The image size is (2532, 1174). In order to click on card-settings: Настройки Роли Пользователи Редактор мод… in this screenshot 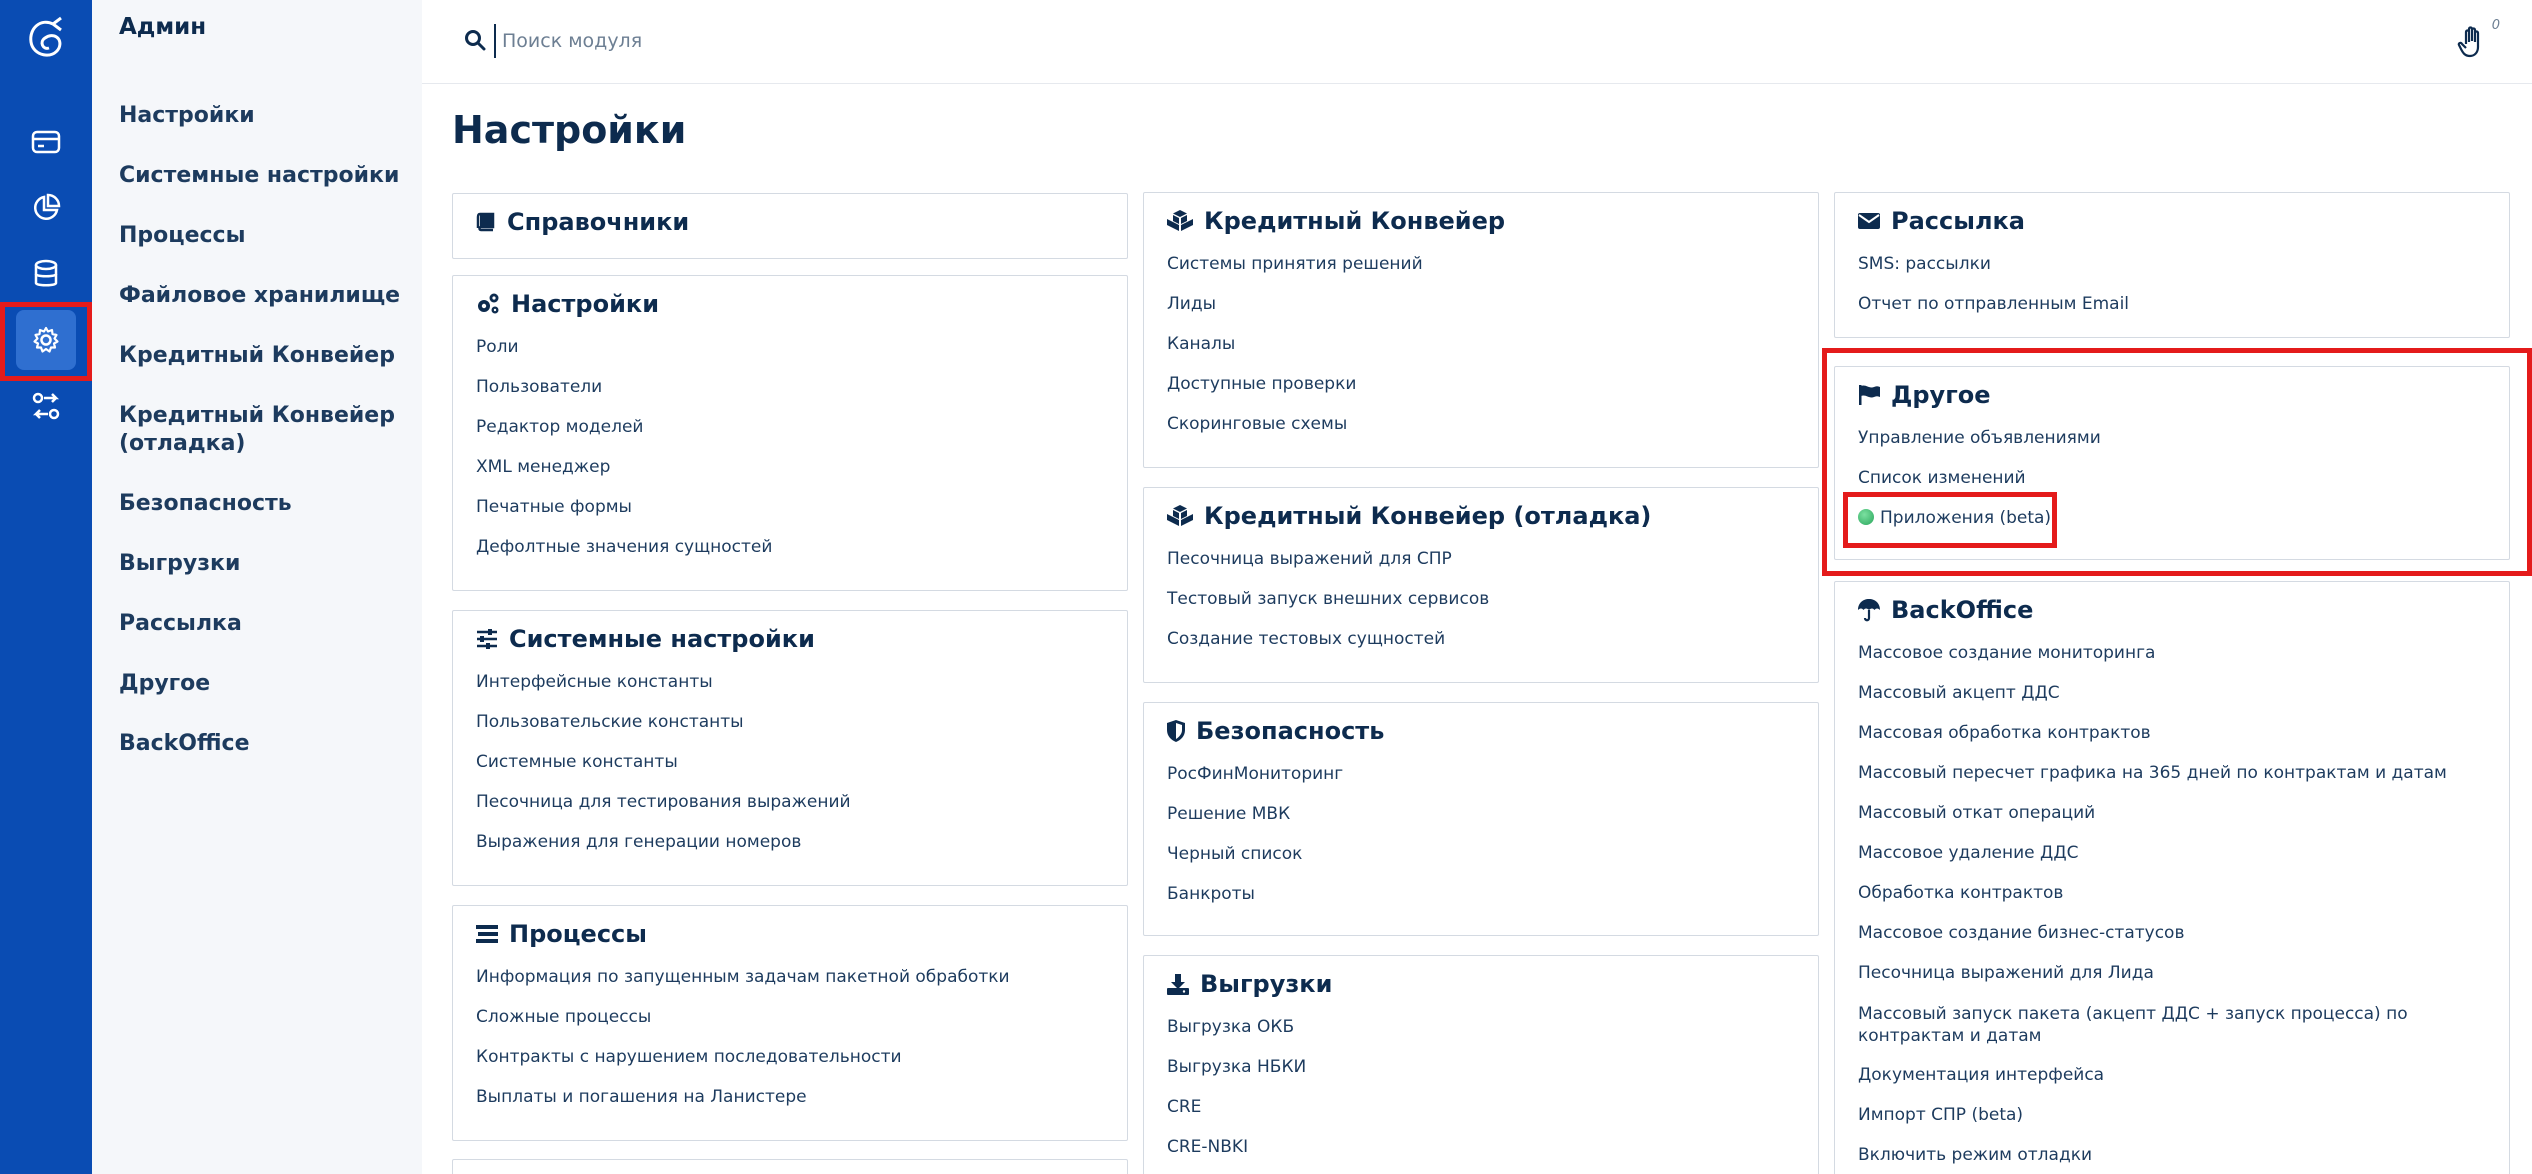, I will do `click(790, 433)`.